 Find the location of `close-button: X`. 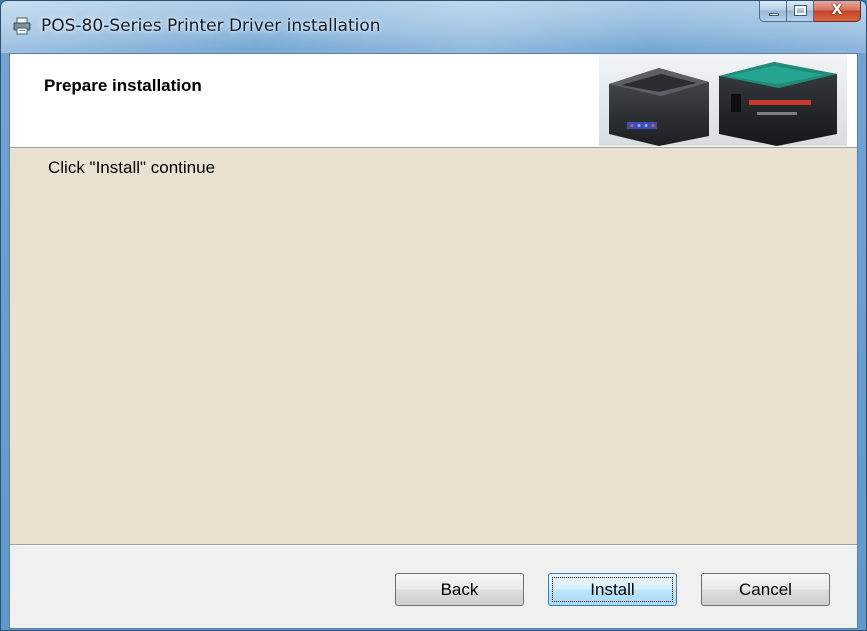

close-button: X is located at coordinates (837, 11).